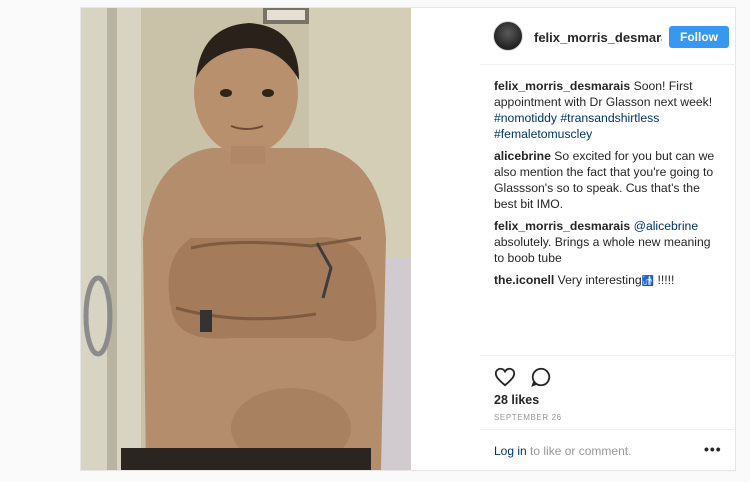 This screenshot has width=750, height=482. Describe the element at coordinates (508, 36) in the screenshot. I see `avatar` at that location.